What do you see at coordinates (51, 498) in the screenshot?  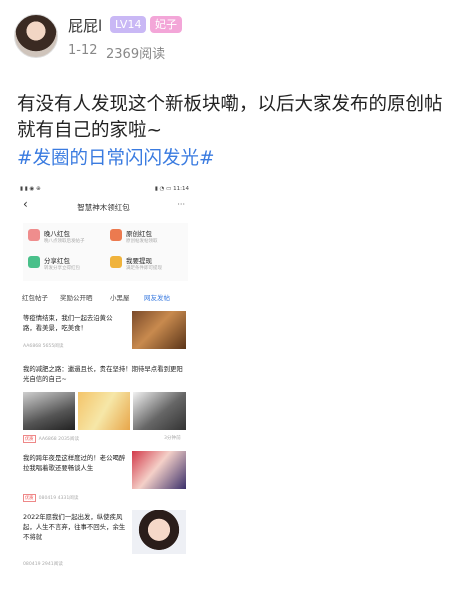 I see `feed-post-meta: 优质 080419 4331阅读` at bounding box center [51, 498].